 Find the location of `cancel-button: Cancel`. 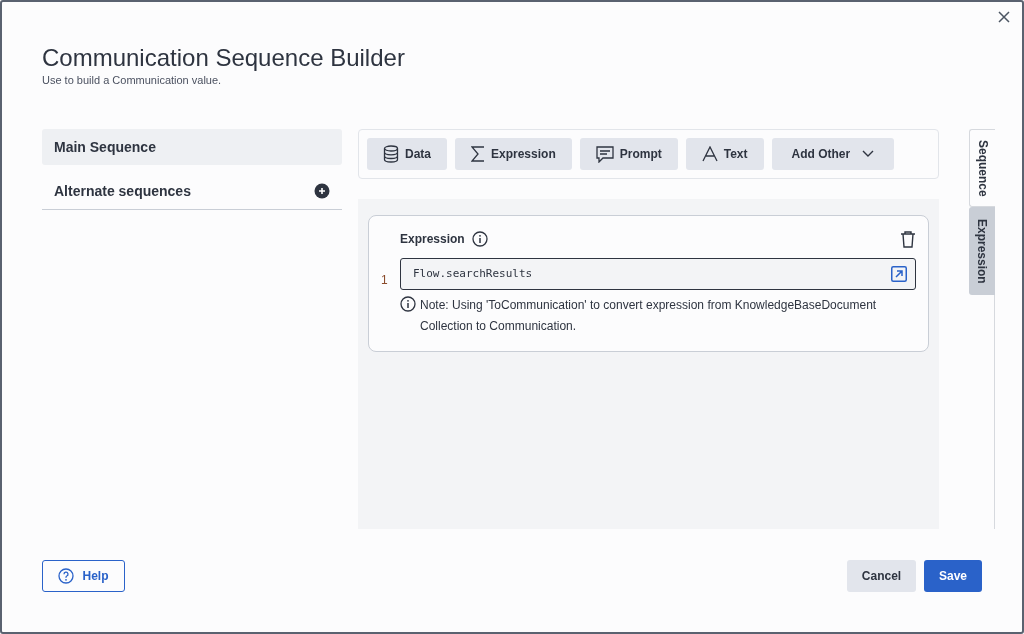

cancel-button: Cancel is located at coordinates (881, 576).